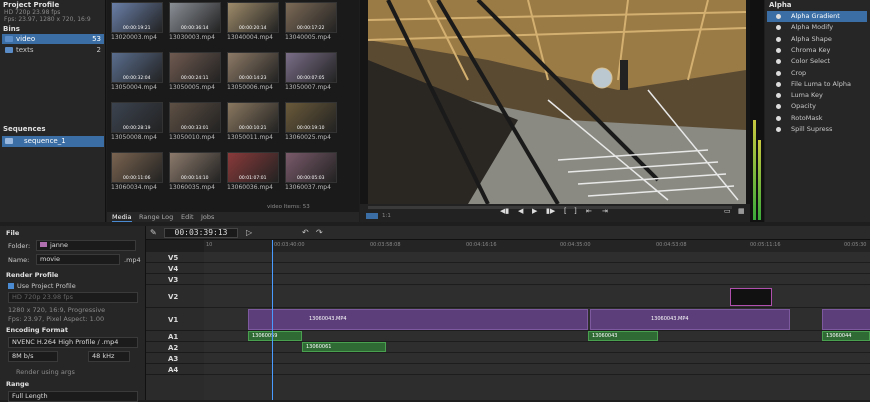  What do you see at coordinates (137, 72) in the screenshot?
I see `media-thumbnail: 00:00:32:04 13050004.mp4` at bounding box center [137, 72].